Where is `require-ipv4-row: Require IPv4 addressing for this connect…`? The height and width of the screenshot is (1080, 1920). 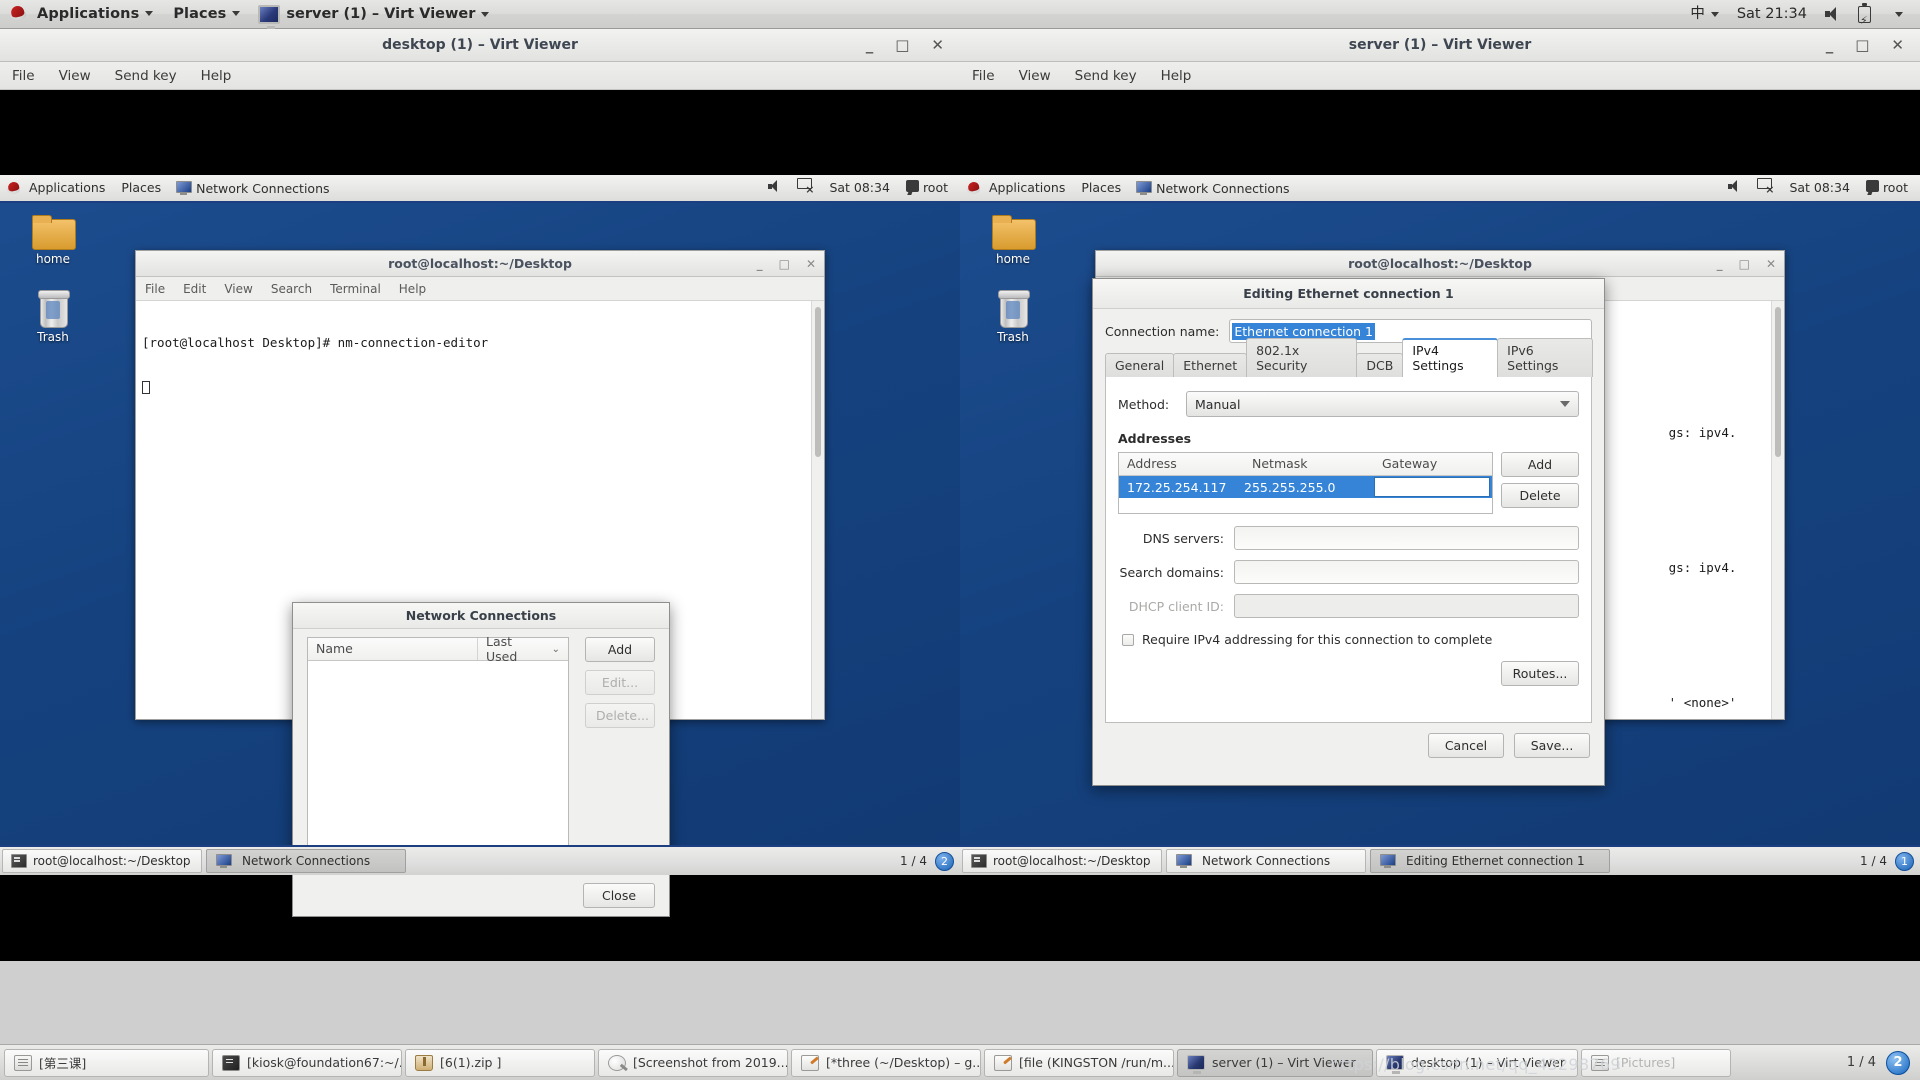
require-ipv4-row: Require IPv4 addressing for this connect… is located at coordinates (1348, 639).